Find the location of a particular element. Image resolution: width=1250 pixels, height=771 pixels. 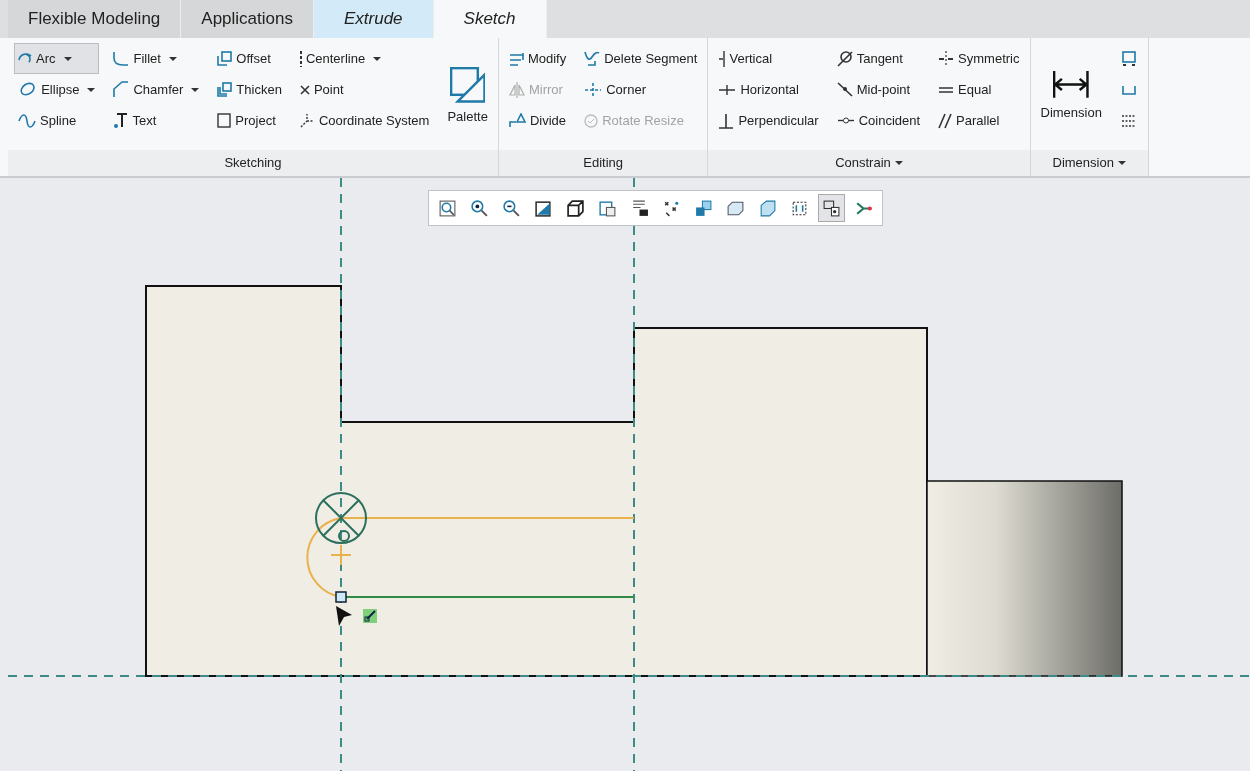

point-icon is located at coordinates (304, 89).